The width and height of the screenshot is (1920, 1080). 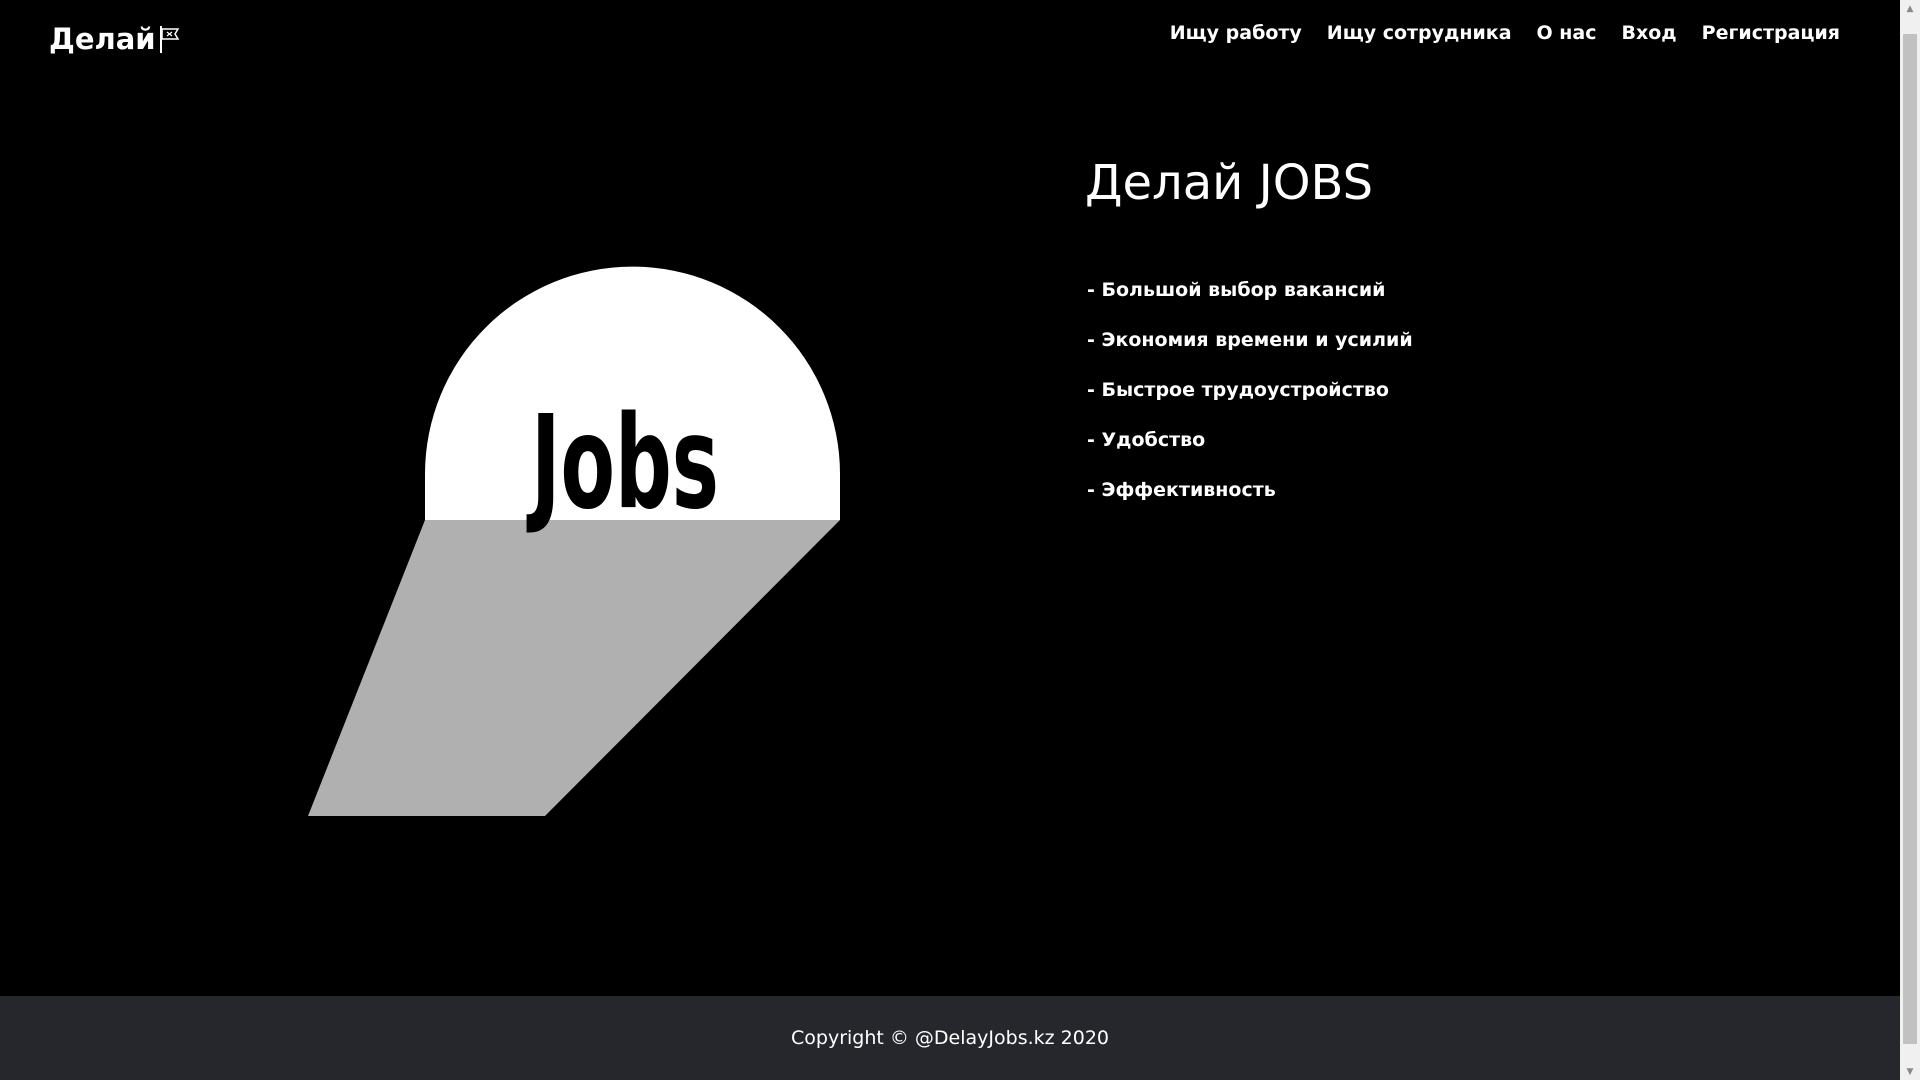 What do you see at coordinates (102, 39) in the screenshot?
I see `brand-name: Делай` at bounding box center [102, 39].